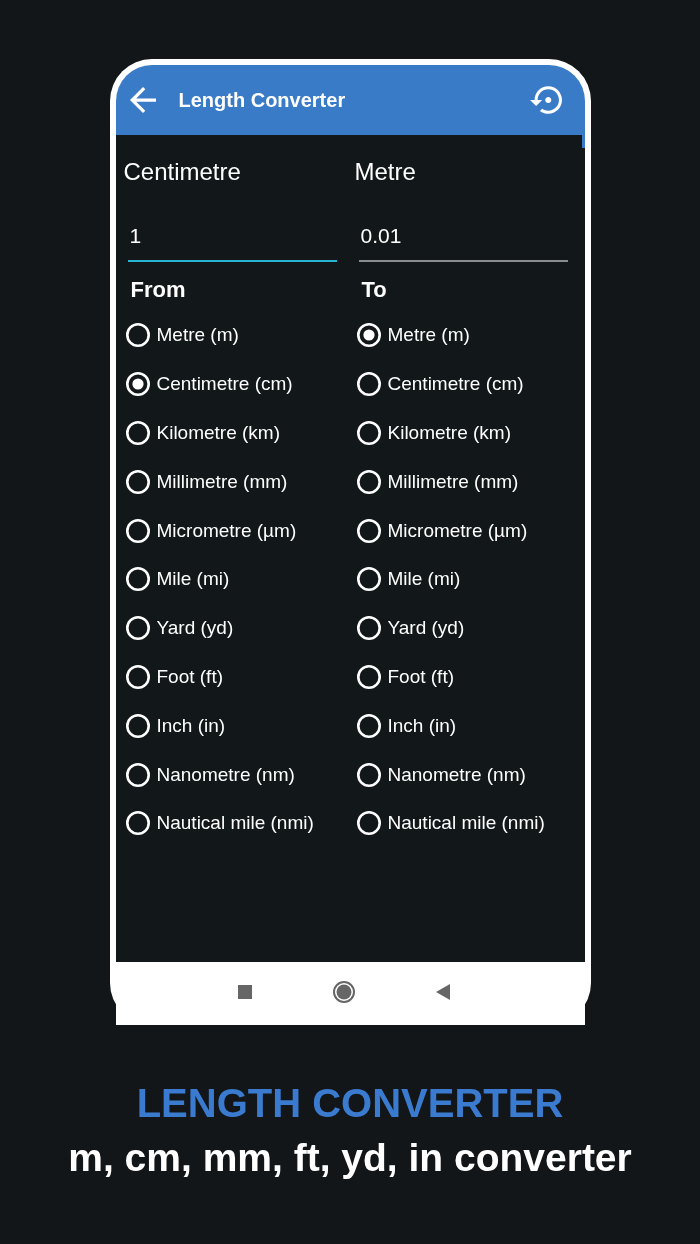  Describe the element at coordinates (442, 991) in the screenshot. I see `nav-triangle-icon` at that location.